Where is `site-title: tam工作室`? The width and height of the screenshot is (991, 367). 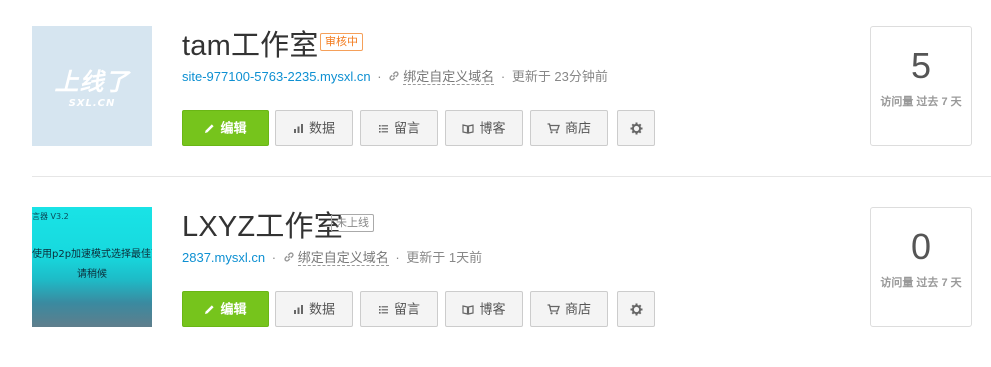 site-title: tam工作室 is located at coordinates (250, 43).